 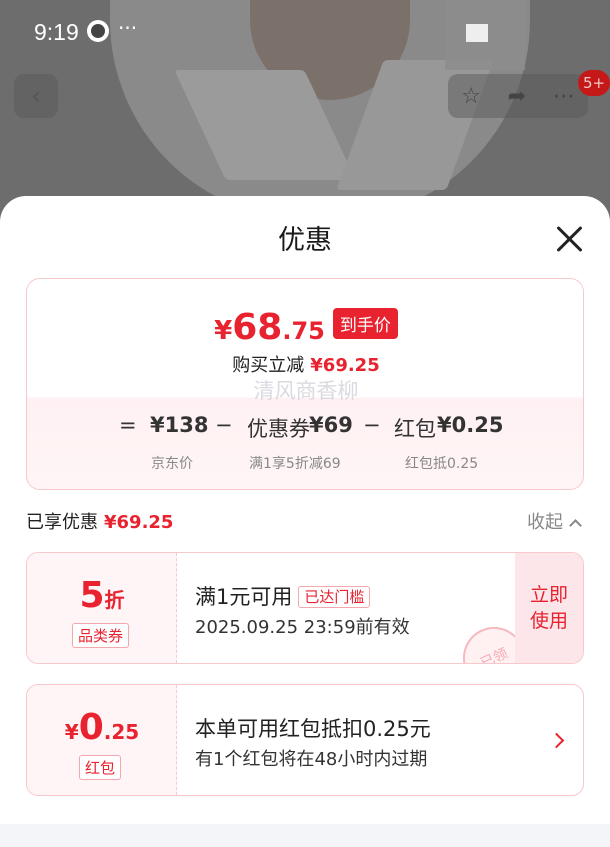 I want to click on coupon-label: 优惠券, so click(x=278, y=429).